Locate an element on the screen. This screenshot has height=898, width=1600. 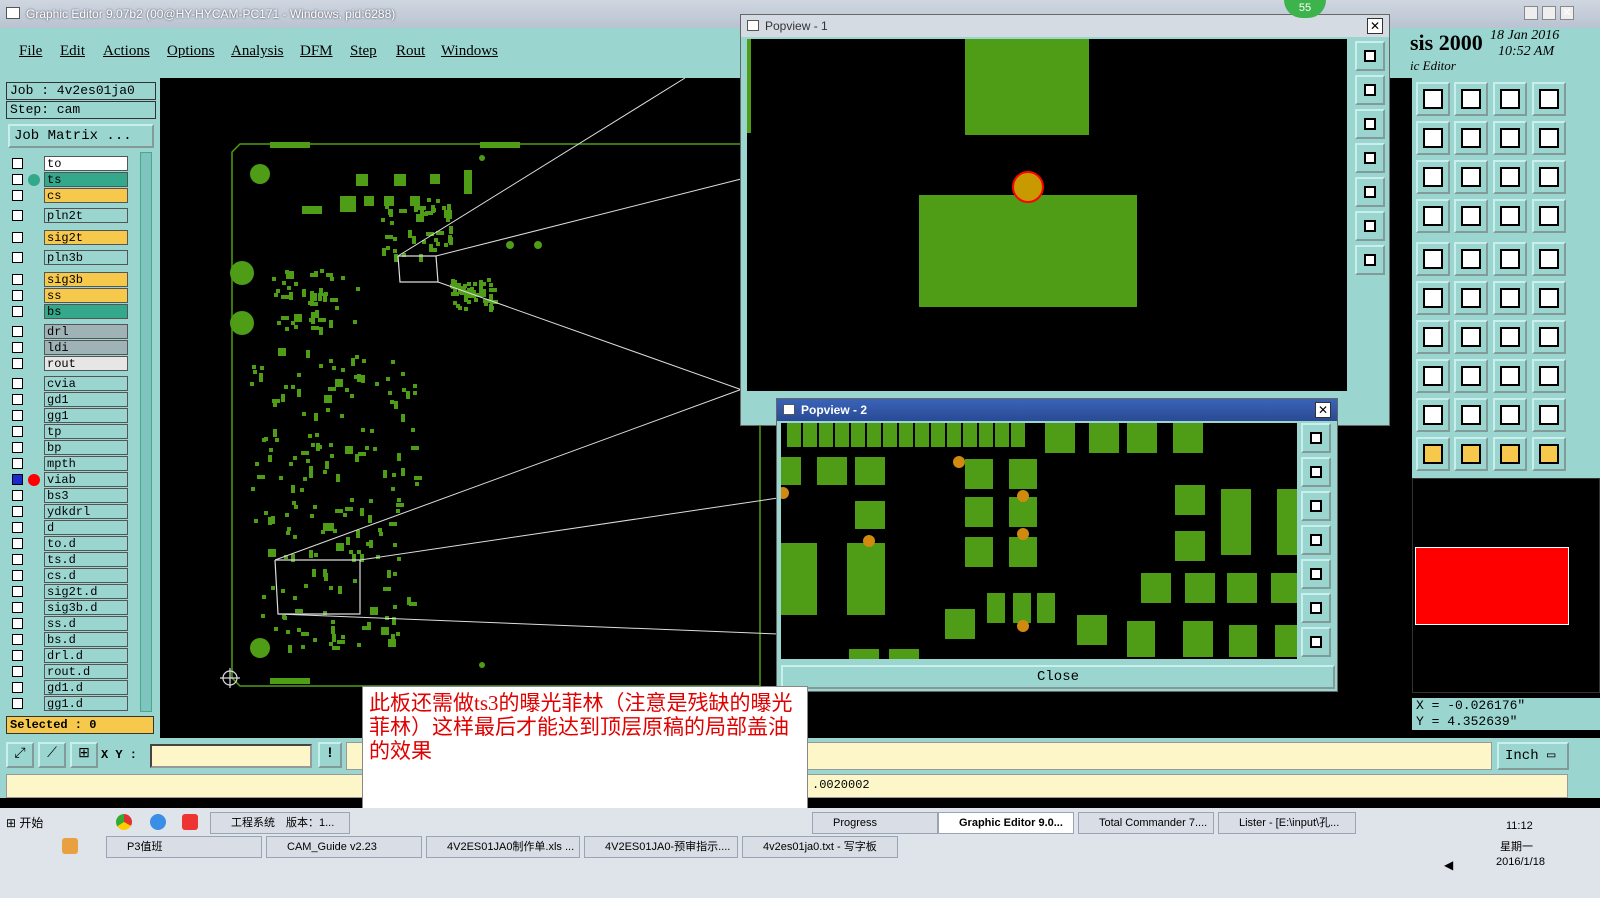
layer-name: ss is located at coordinates (86, 295).